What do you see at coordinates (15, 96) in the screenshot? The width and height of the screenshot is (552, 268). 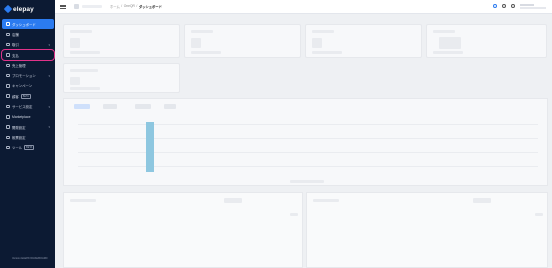 I see `sidebar-item-label: 顧客` at bounding box center [15, 96].